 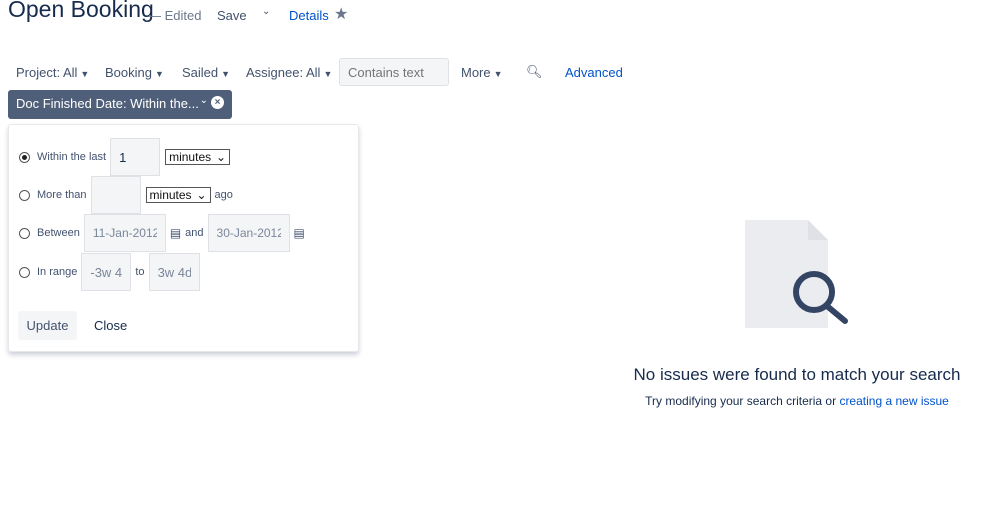 What do you see at coordinates (128, 72) in the screenshot?
I see `booking-filter-label: Booking` at bounding box center [128, 72].